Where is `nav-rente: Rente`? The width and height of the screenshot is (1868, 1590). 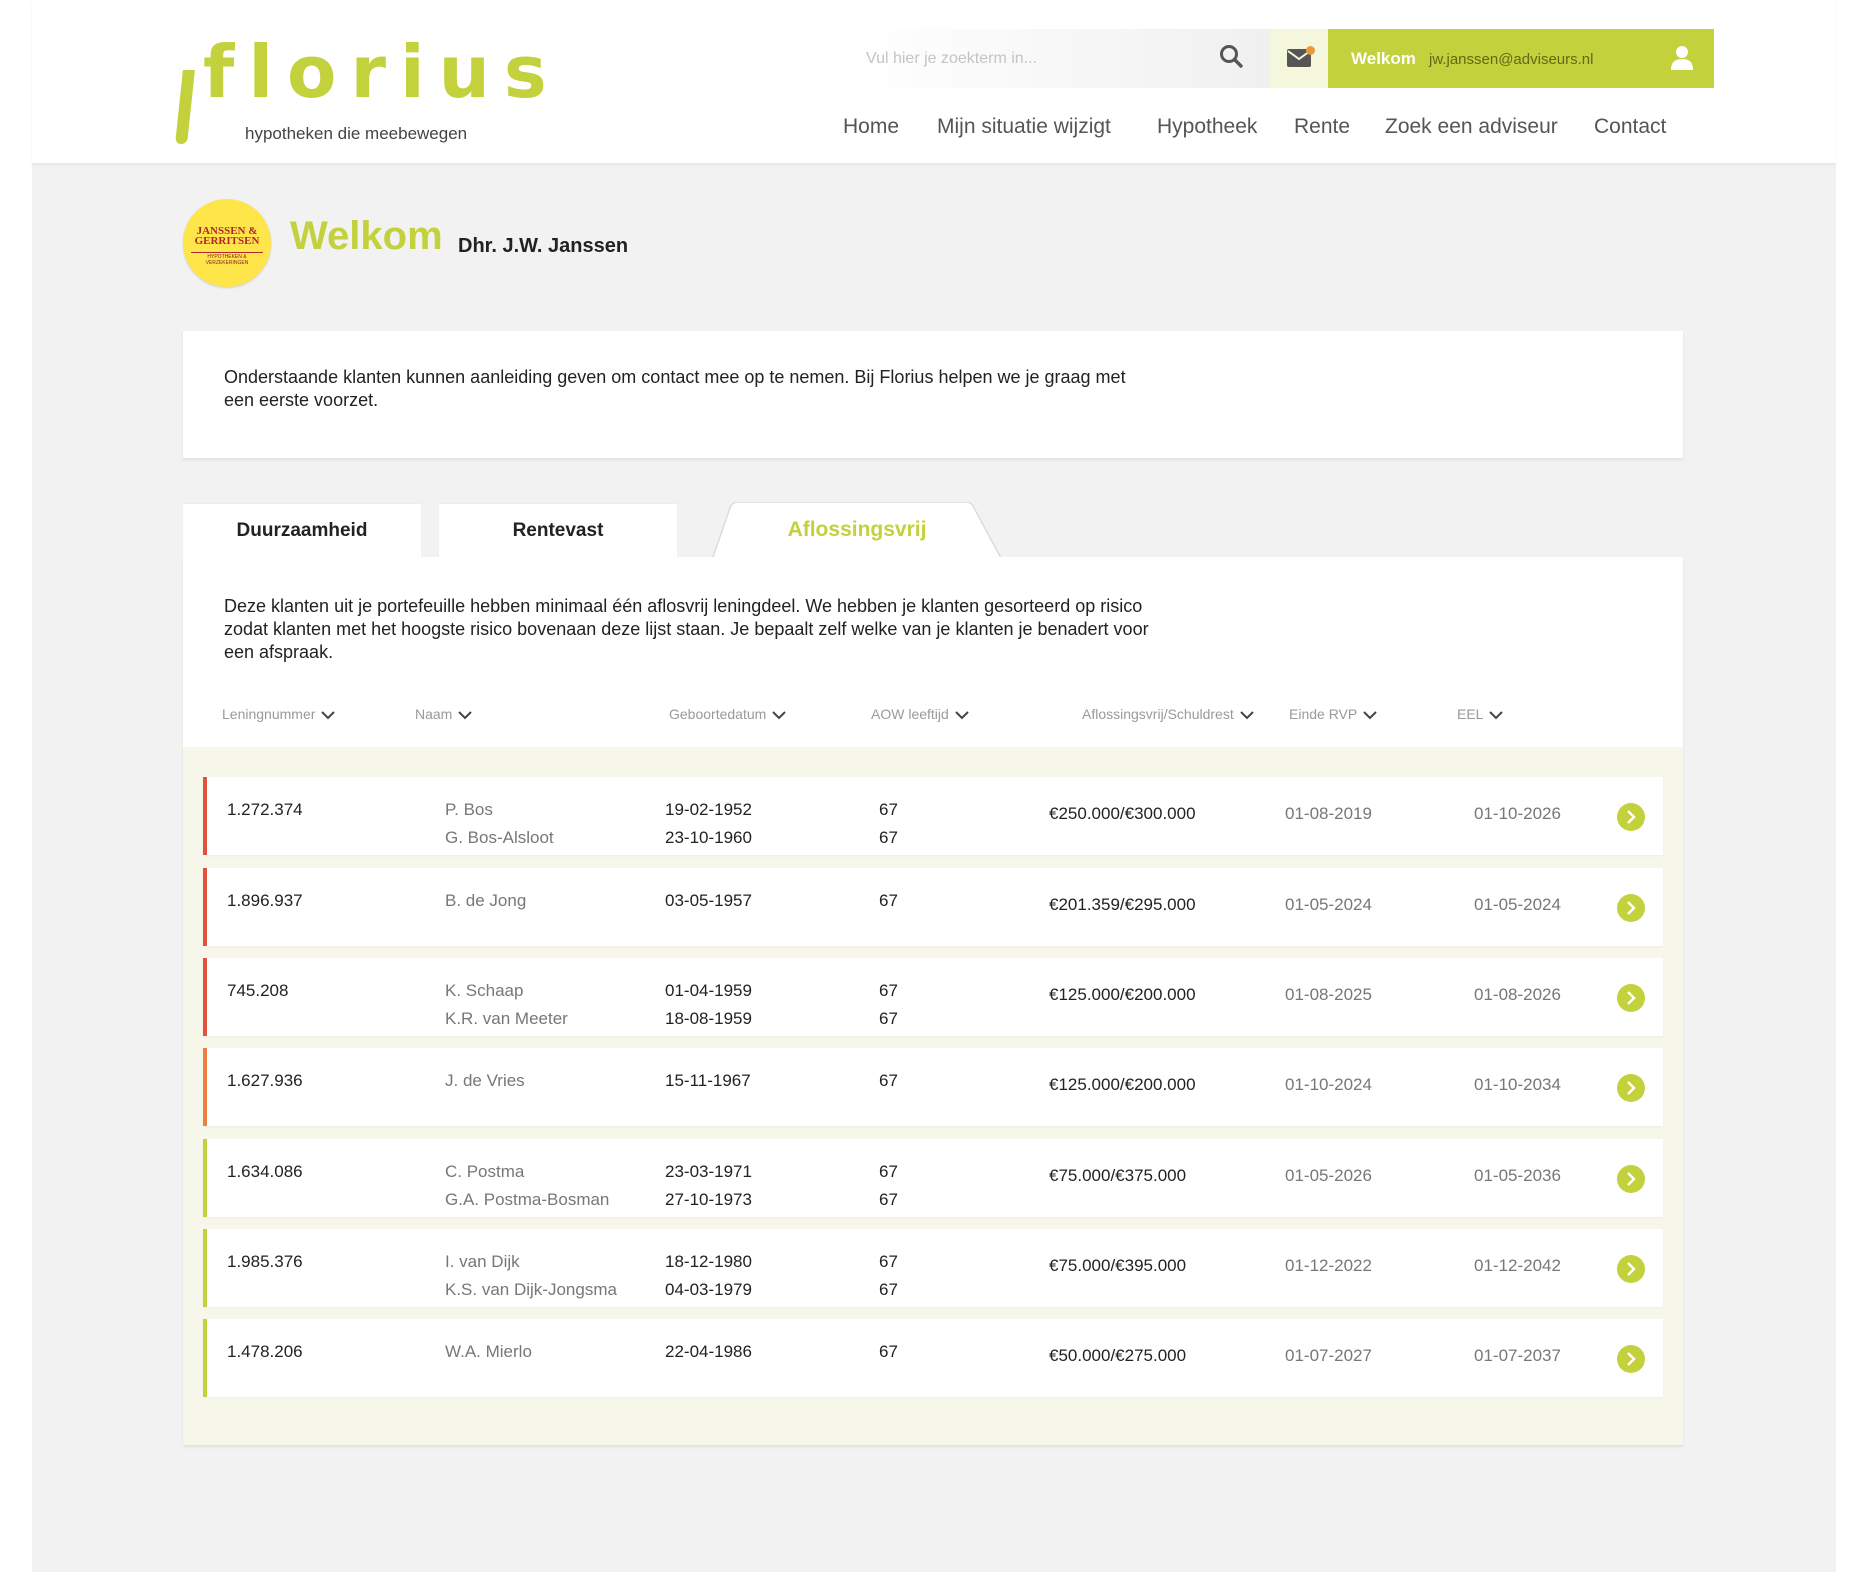 nav-rente: Rente is located at coordinates (1322, 127).